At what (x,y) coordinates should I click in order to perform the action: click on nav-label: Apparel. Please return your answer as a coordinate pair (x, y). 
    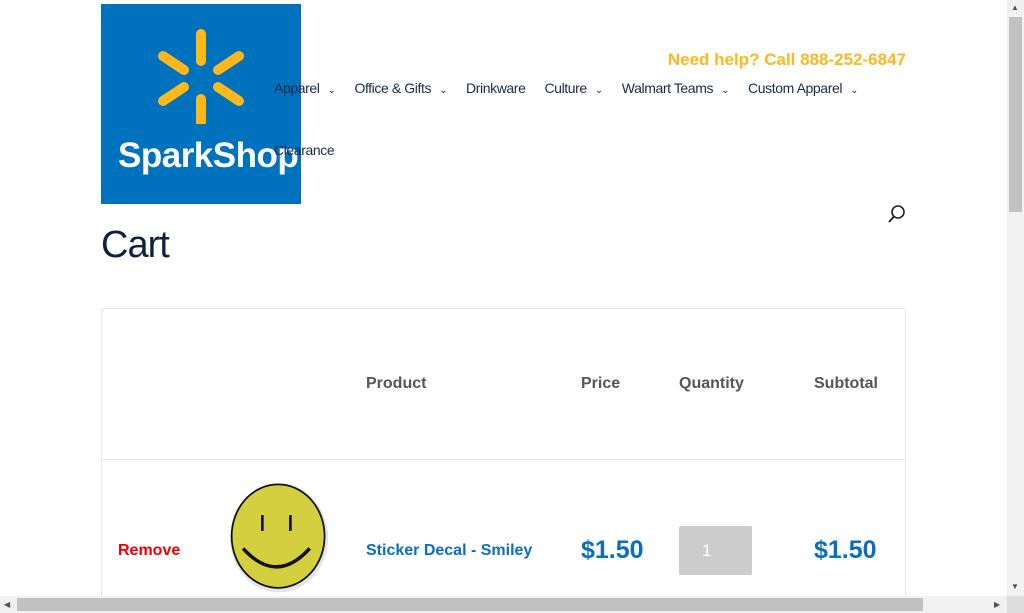
    Looking at the image, I should click on (297, 88).